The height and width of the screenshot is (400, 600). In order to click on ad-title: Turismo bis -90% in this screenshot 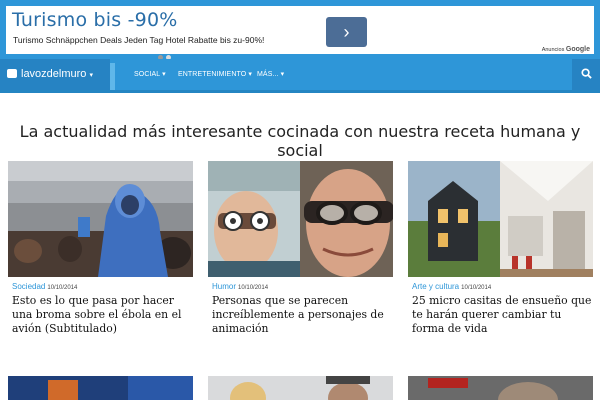, I will do `click(95, 20)`.